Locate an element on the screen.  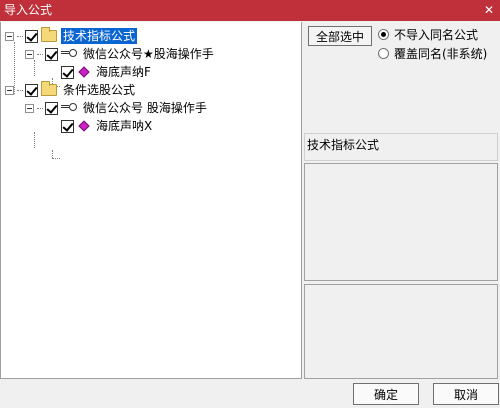
tree-node-sonar-f: 海底声纳F is located at coordinates (107, 72).